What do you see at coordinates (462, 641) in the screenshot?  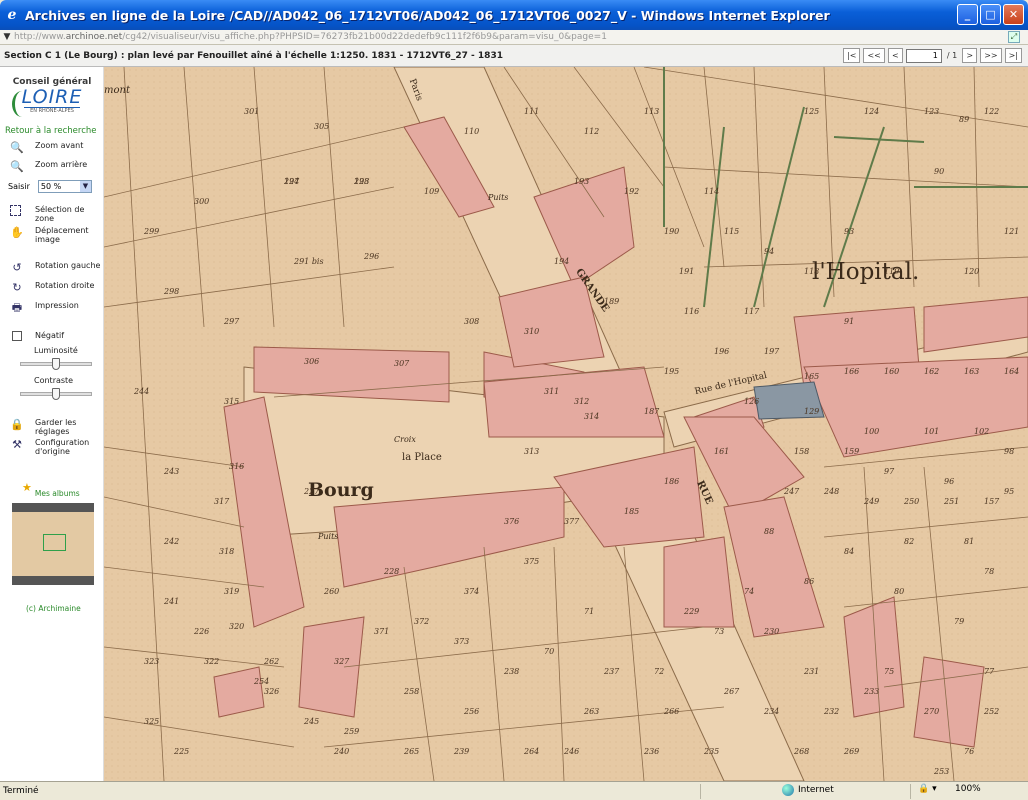 I see `parcel-number: 373` at bounding box center [462, 641].